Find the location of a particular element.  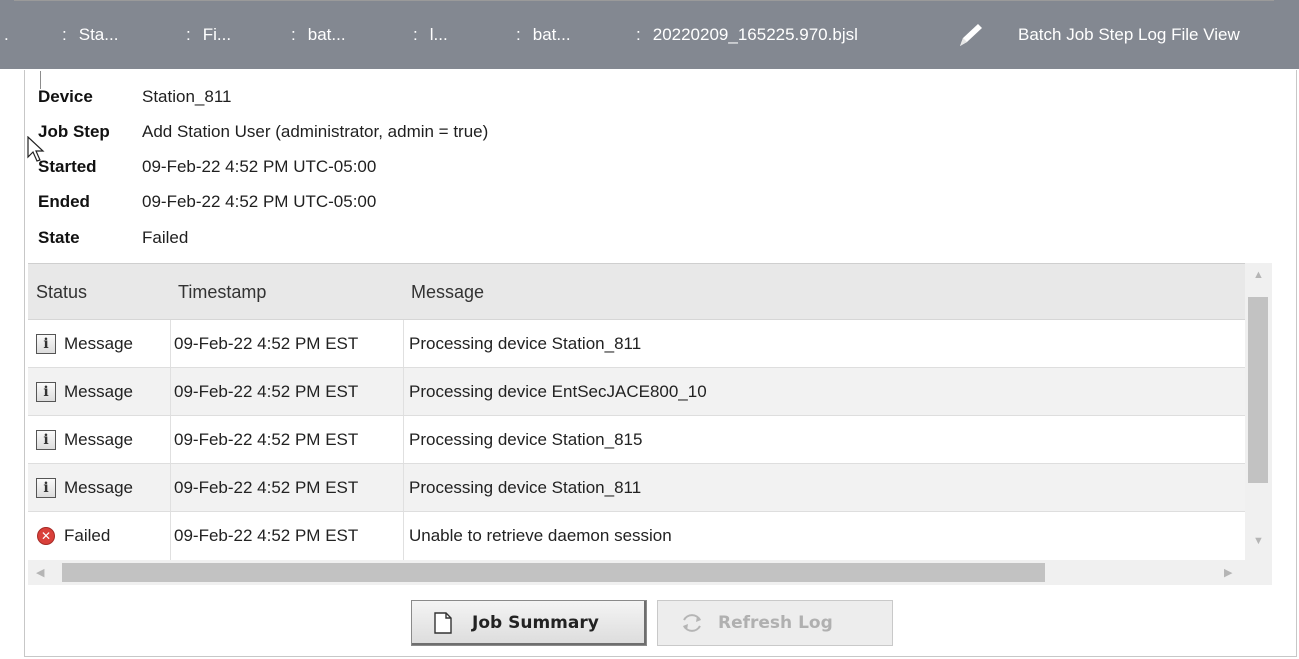

scroll-up-arrow-icon: ▲ is located at coordinates (1258, 275).